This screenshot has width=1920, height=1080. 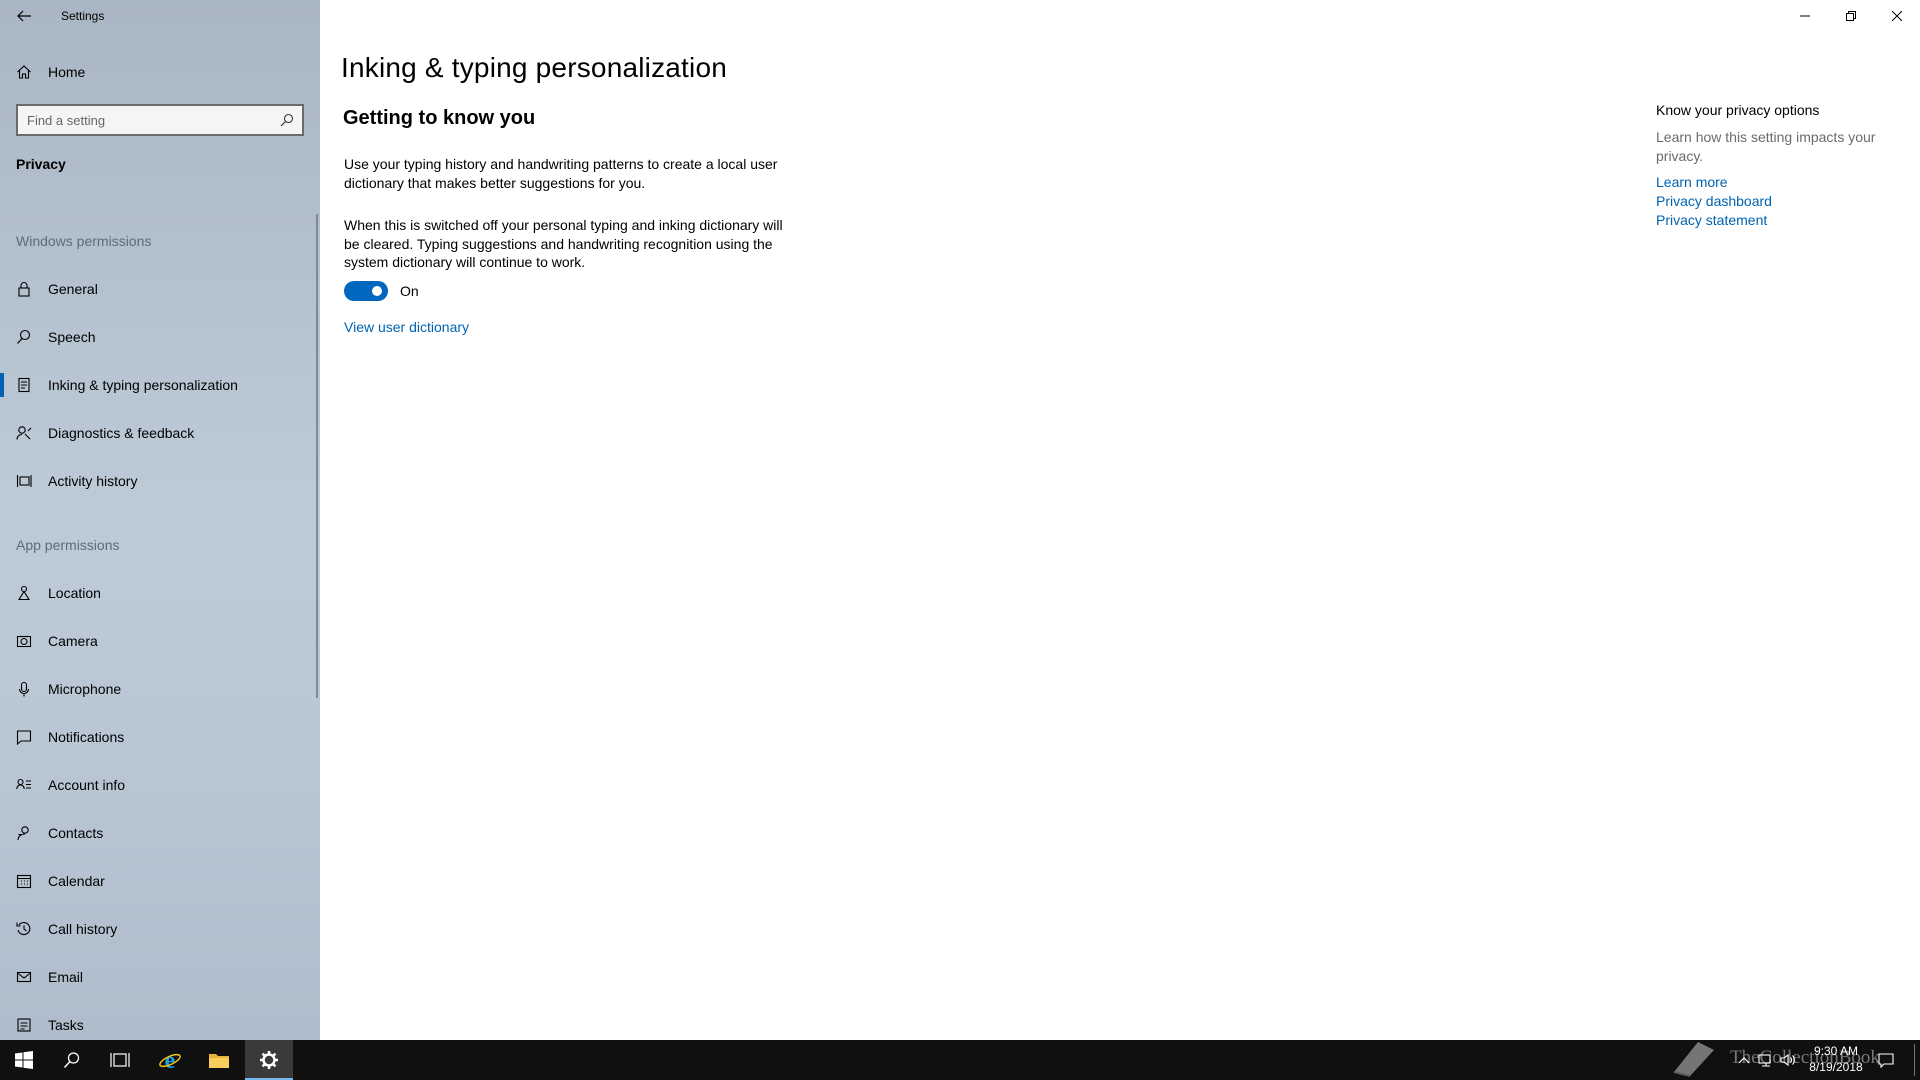 What do you see at coordinates (73, 641) in the screenshot?
I see `sidebar-item-label: Camera` at bounding box center [73, 641].